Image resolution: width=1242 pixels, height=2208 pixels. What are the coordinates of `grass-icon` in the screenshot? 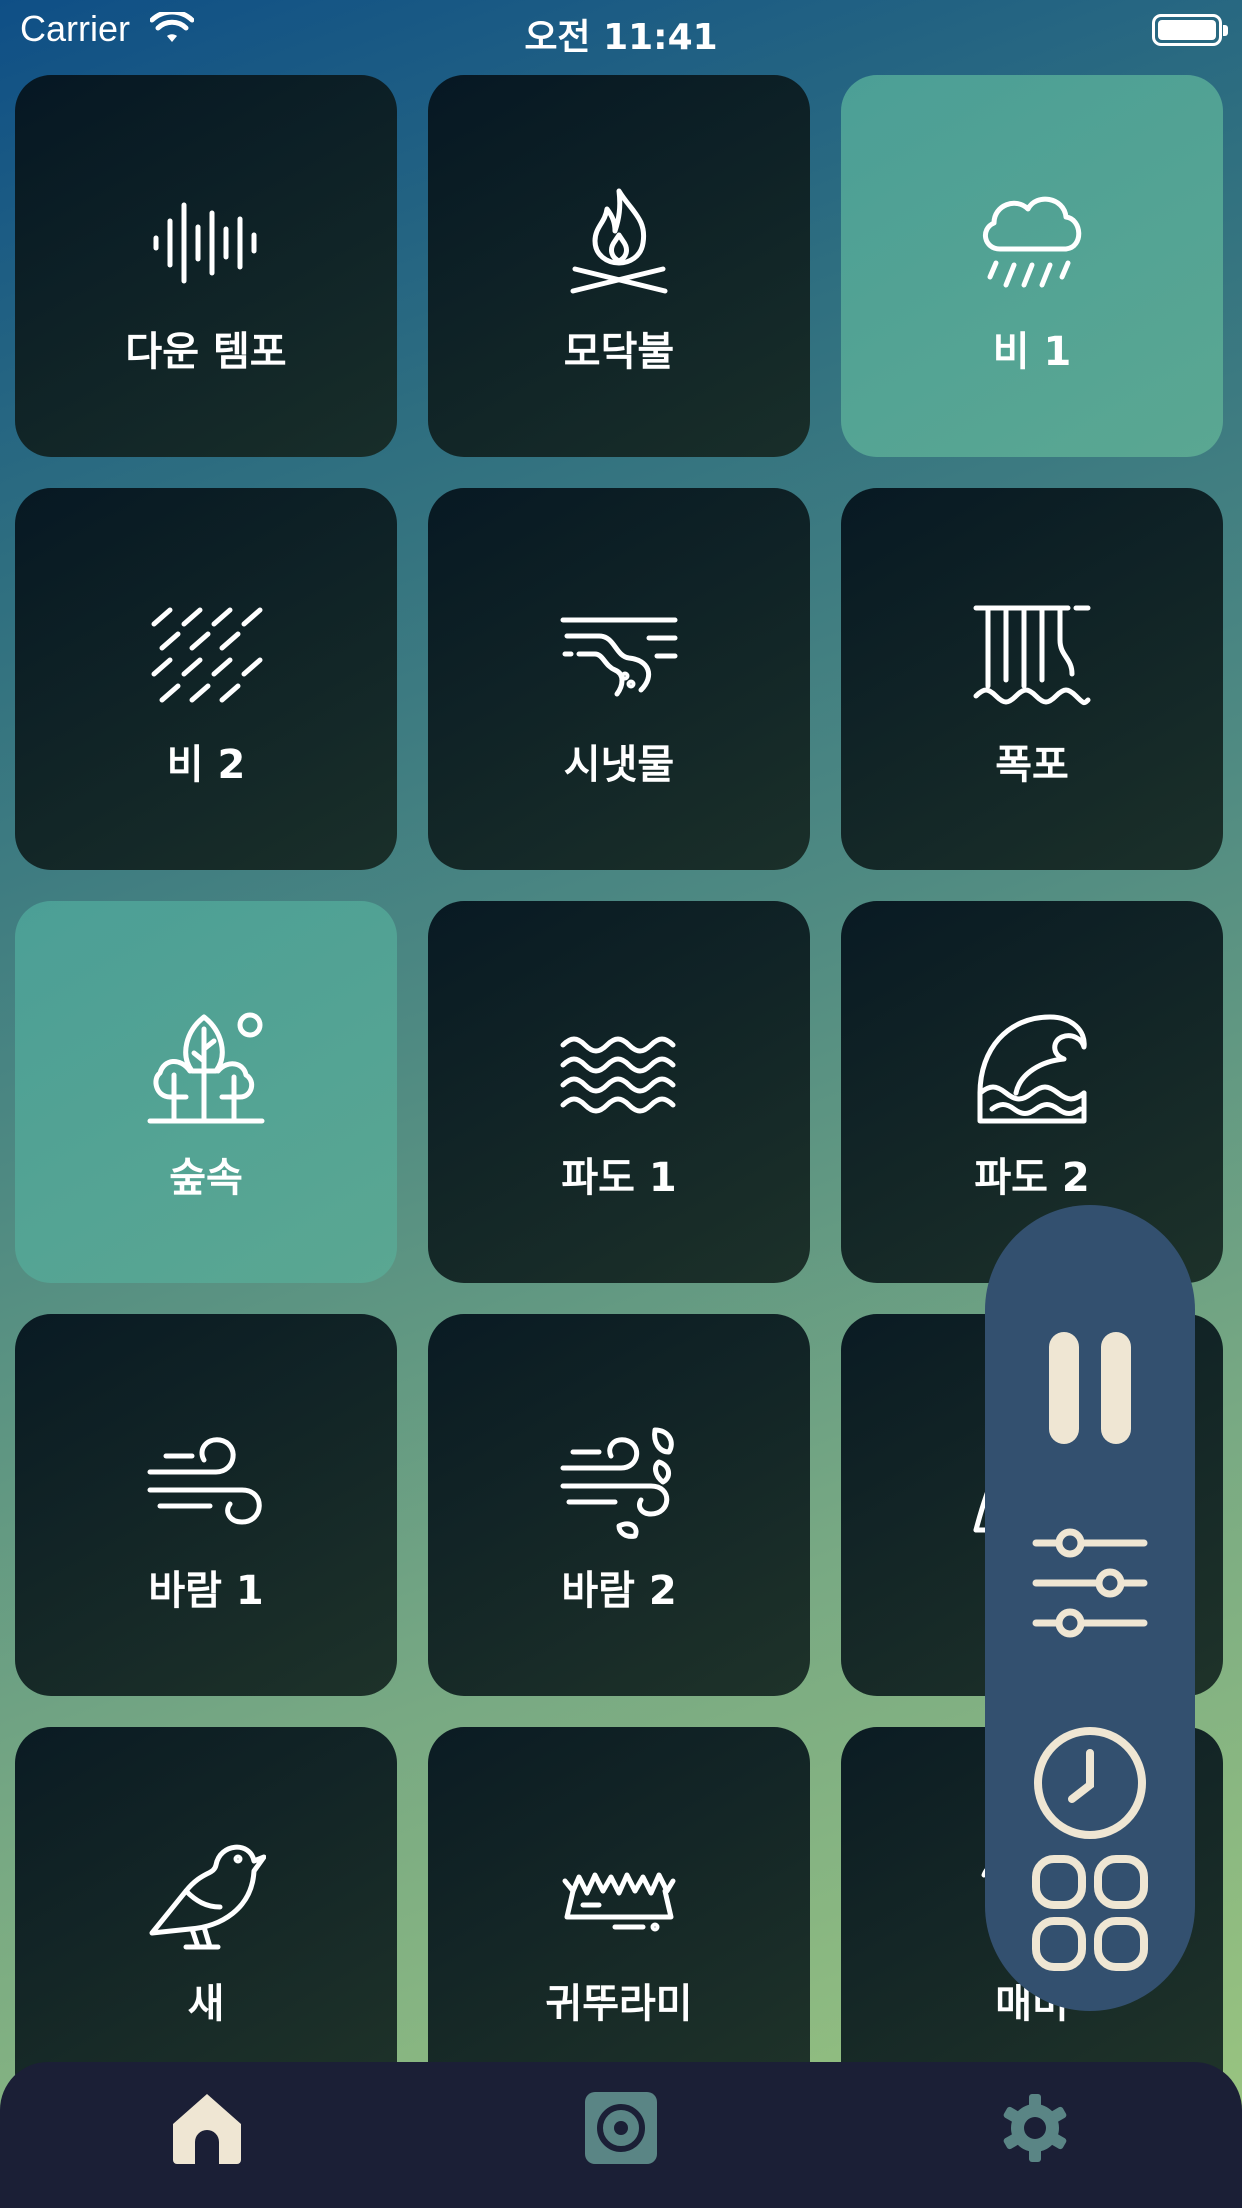 It's located at (619, 1895).